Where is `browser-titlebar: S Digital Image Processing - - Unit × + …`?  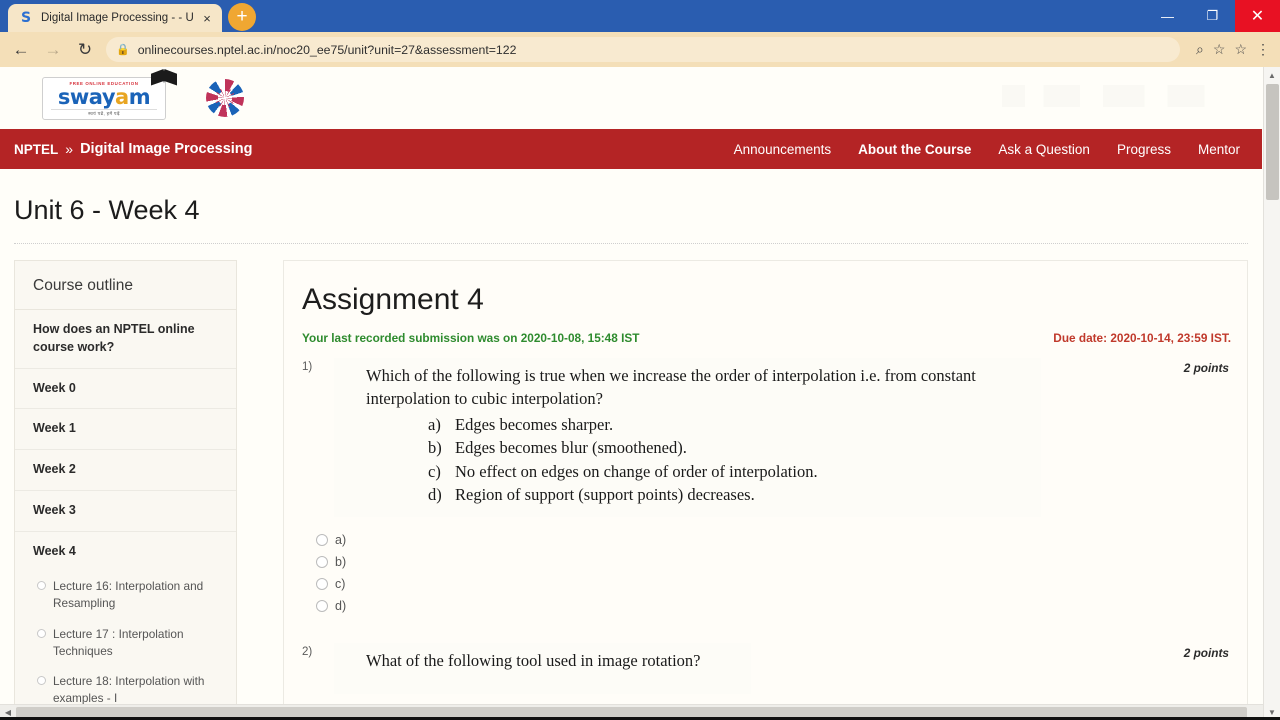 browser-titlebar: S Digital Image Processing - - Unit × + … is located at coordinates (640, 16).